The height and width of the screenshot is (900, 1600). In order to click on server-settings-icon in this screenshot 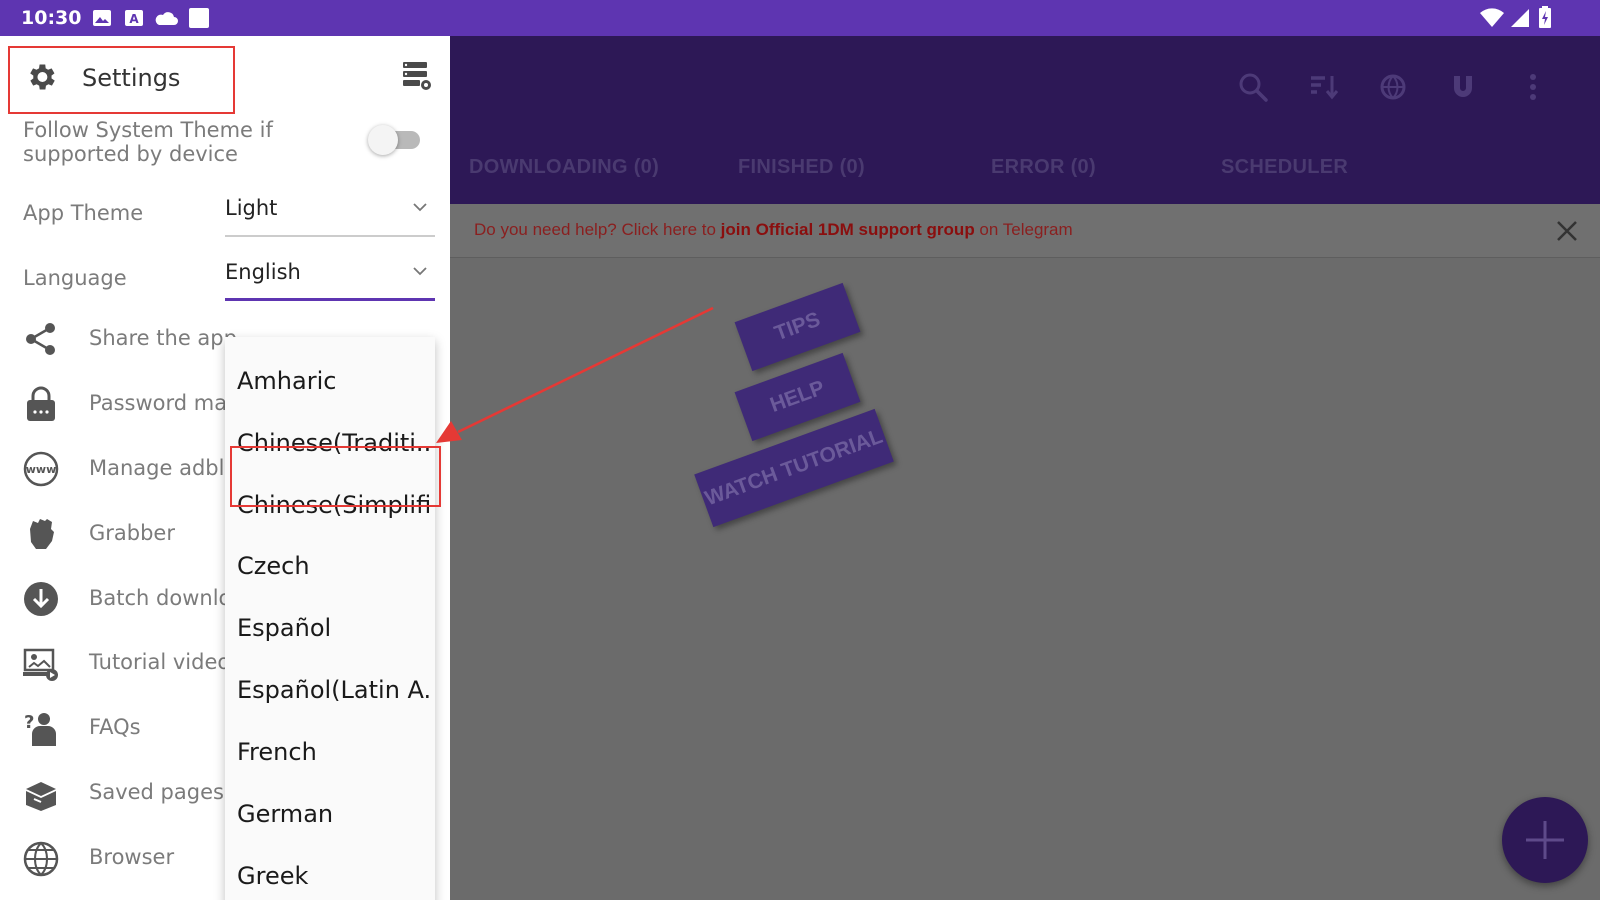, I will do `click(417, 76)`.